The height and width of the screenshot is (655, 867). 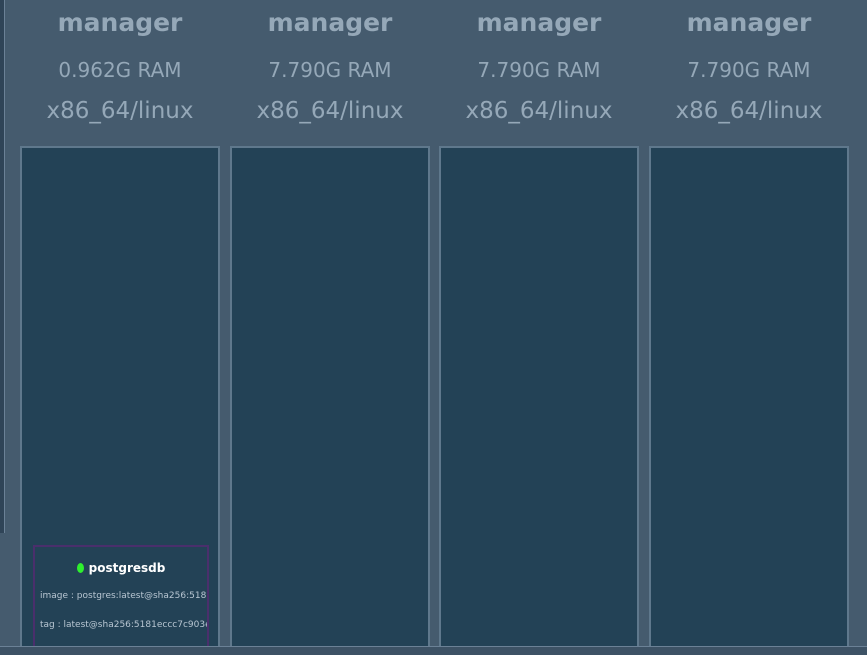 What do you see at coordinates (80, 568) in the screenshot?
I see `running-status-icon` at bounding box center [80, 568].